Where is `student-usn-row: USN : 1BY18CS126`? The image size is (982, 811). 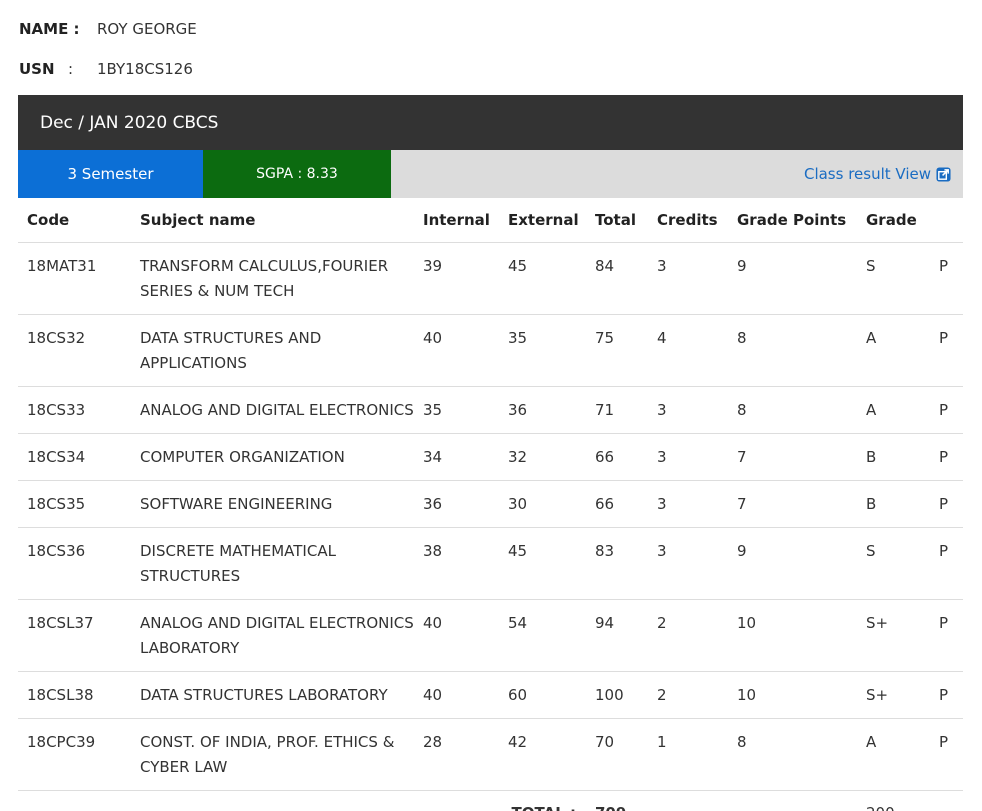 student-usn-row: USN : 1BY18CS126 is located at coordinates (106, 69).